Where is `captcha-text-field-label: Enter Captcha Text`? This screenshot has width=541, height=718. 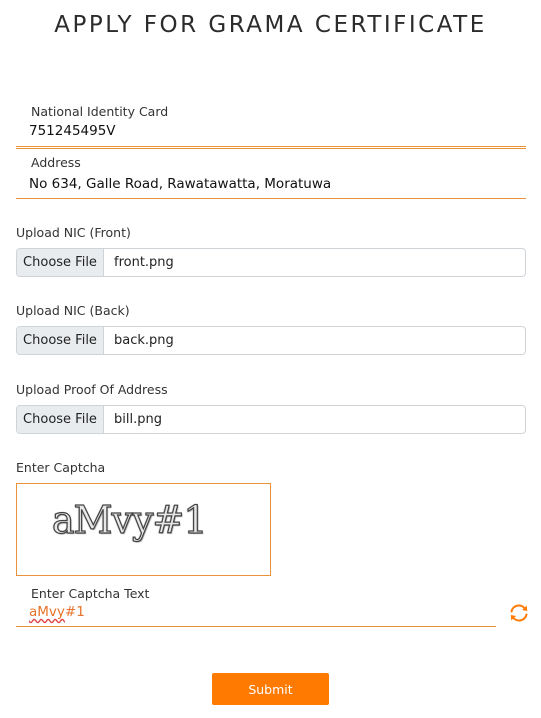
captcha-text-field-label: Enter Captcha Text is located at coordinates (90, 593).